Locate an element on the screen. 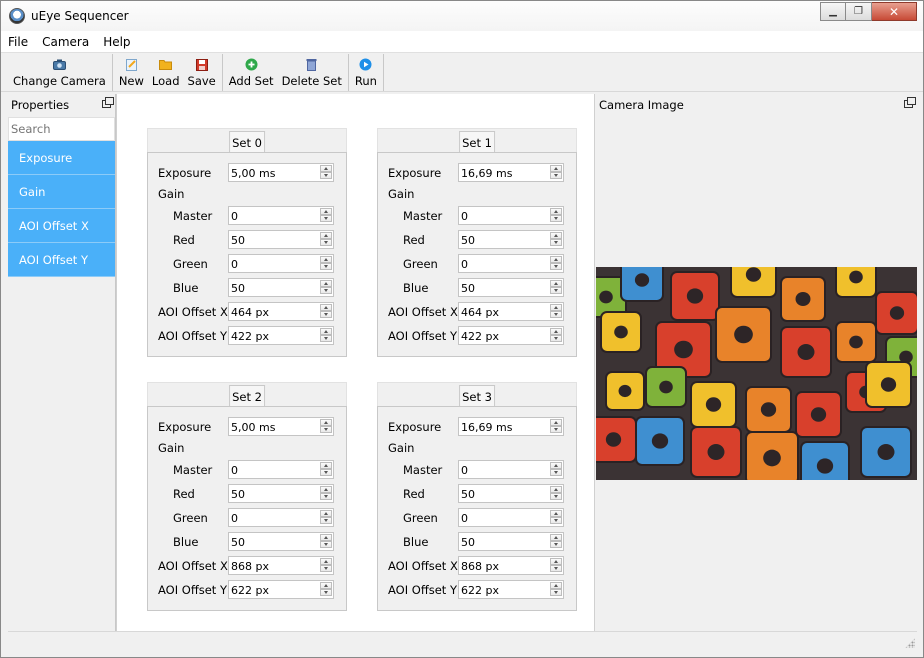  dock-float-icon is located at coordinates (108, 102).